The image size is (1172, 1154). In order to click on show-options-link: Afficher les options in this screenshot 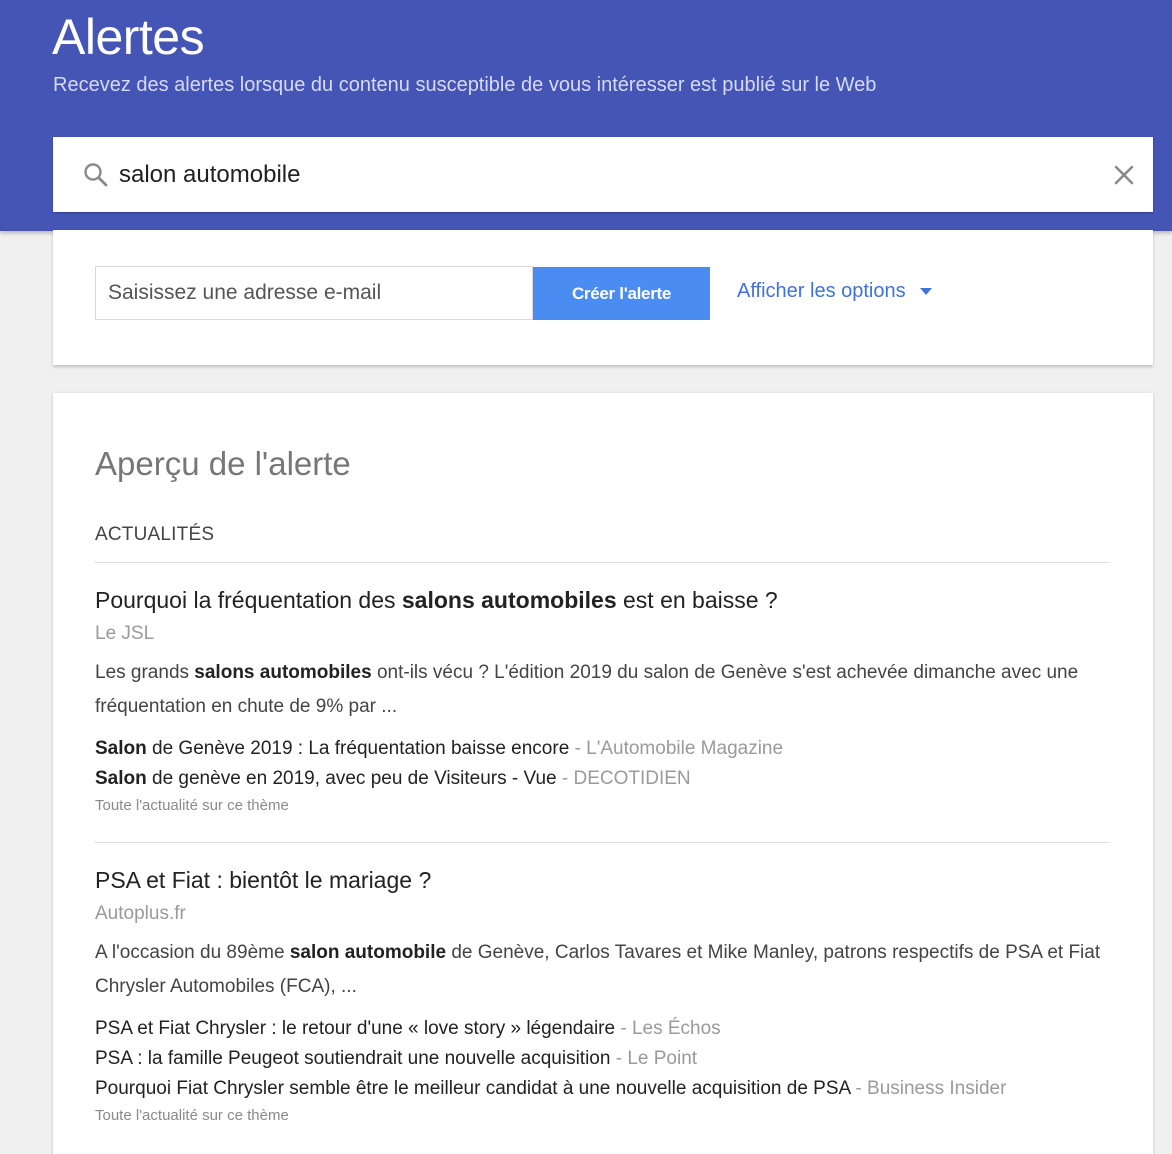, I will do `click(834, 291)`.